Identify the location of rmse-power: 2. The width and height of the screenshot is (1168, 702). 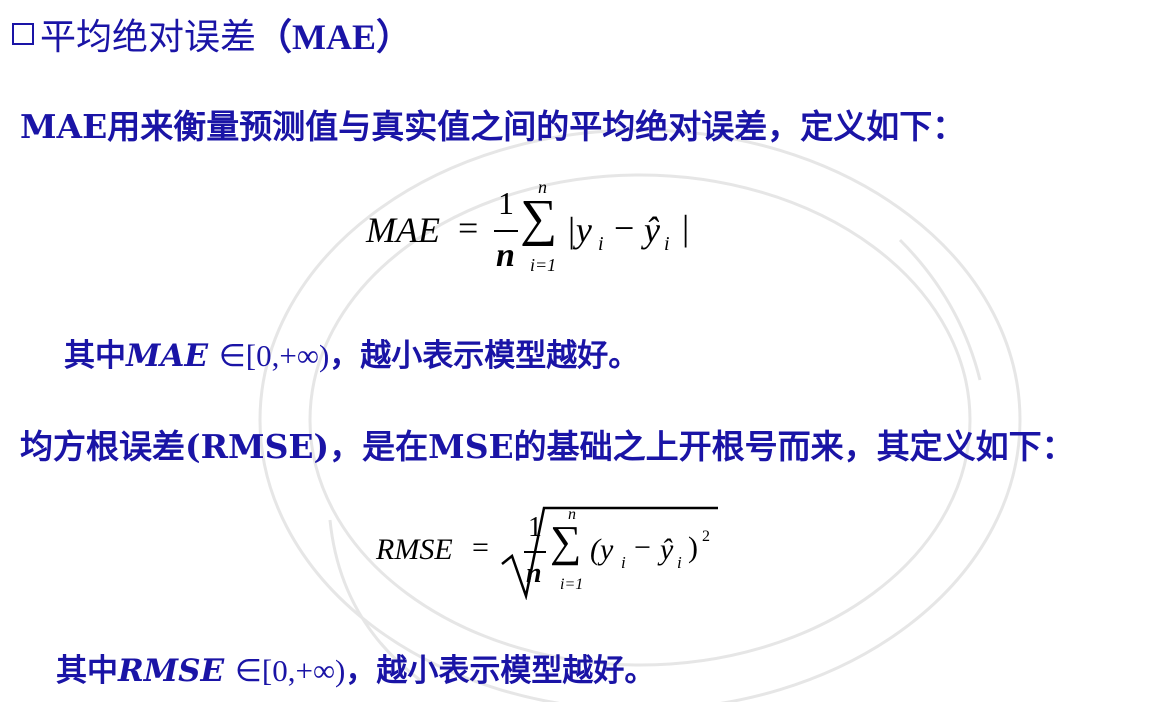
(706, 536).